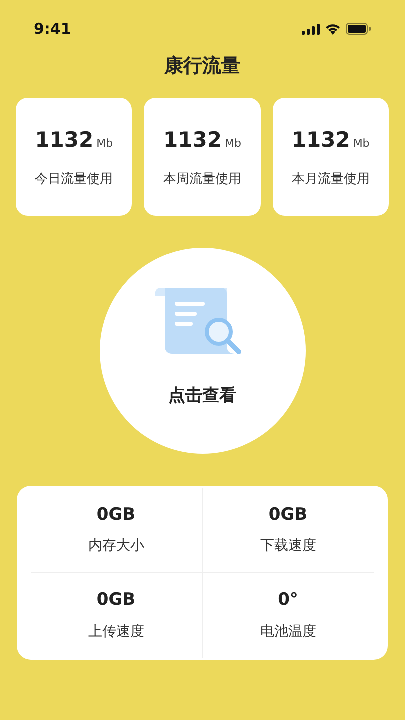  Describe the element at coordinates (202, 180) in the screenshot. I see `usage-label: 本周流量使用` at that location.